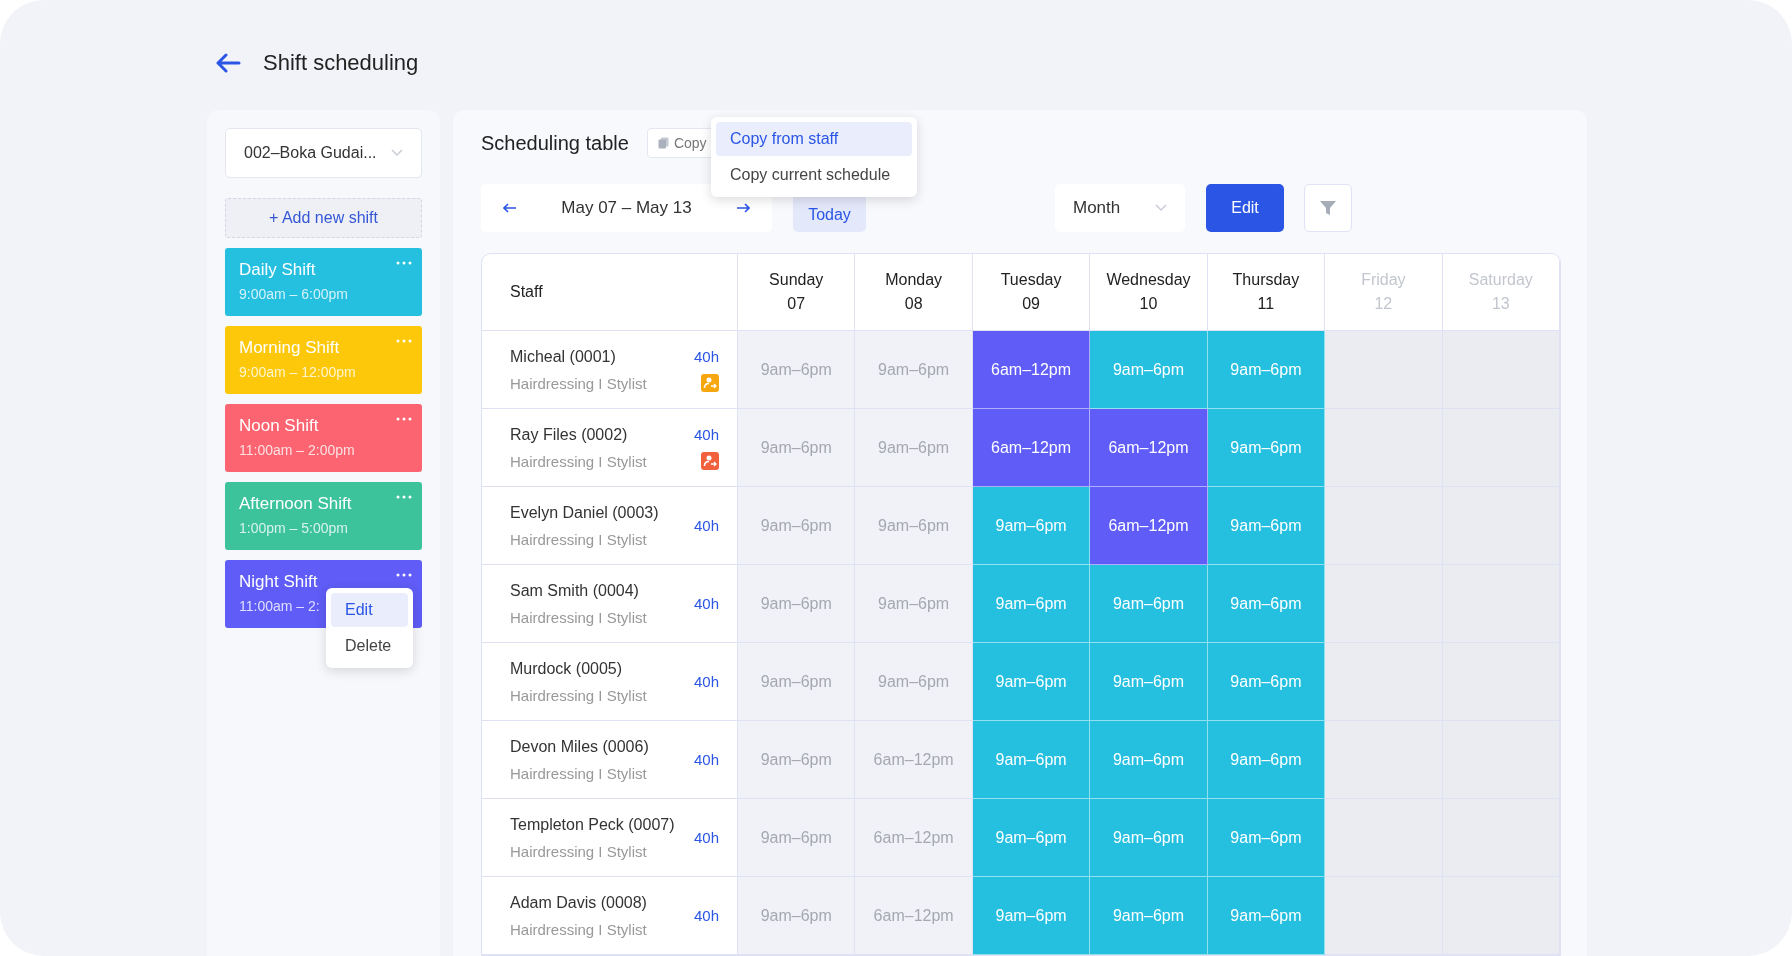  I want to click on shift-time: 11:00am – 2:00pm, so click(297, 450).